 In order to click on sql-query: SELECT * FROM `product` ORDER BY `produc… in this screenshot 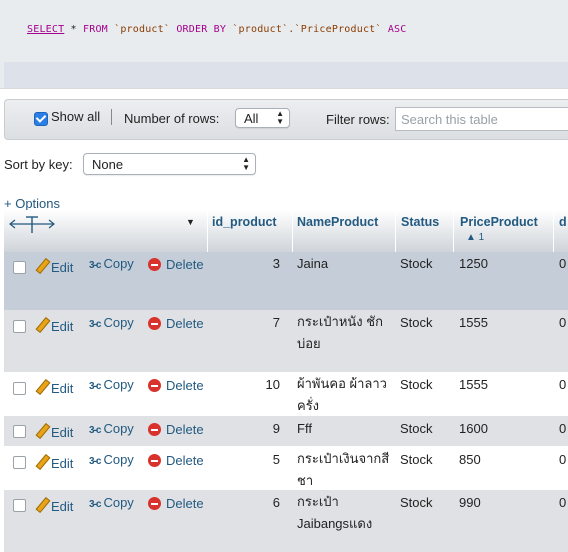, I will do `click(217, 29)`.